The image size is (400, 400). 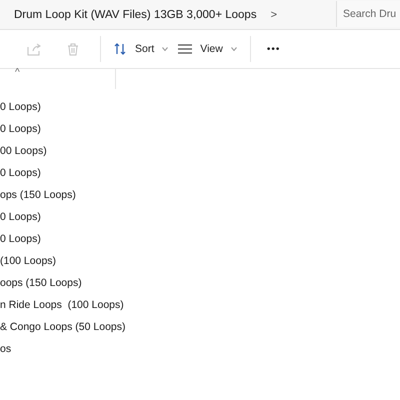 I want to click on share-icon, so click(x=34, y=49).